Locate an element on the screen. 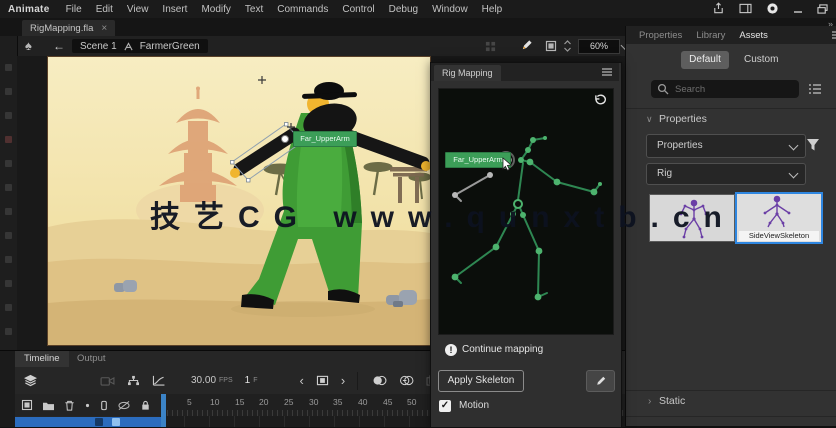 This screenshot has height=428, width=836. tab-timeline: Timeline is located at coordinates (42, 359).